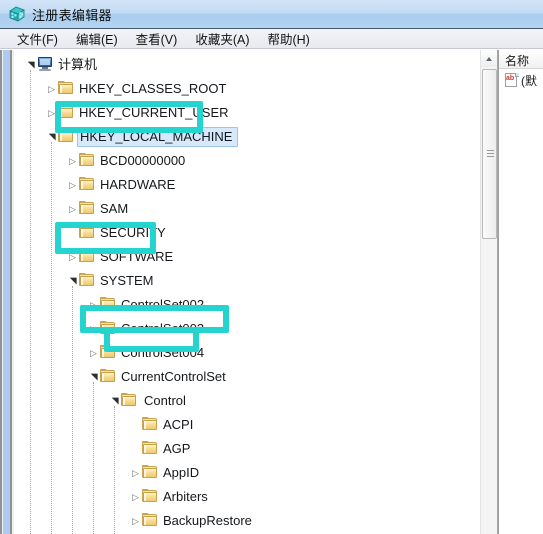 This screenshot has height=534, width=543. What do you see at coordinates (247, 232) in the screenshot?
I see `tree-node-security: SECURITY` at bounding box center [247, 232].